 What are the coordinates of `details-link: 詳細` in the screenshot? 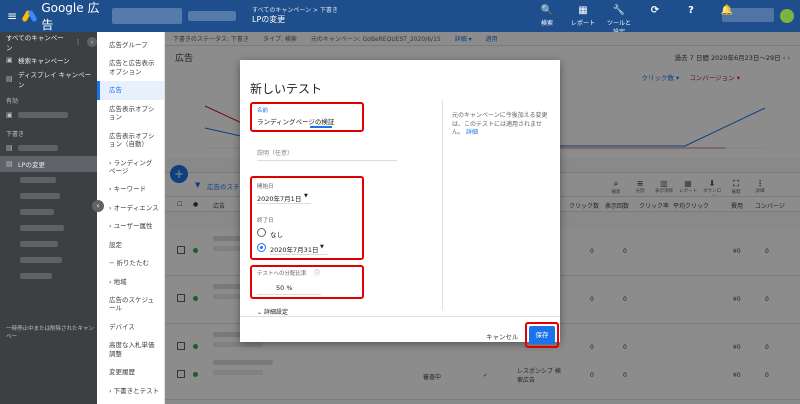 It's located at (472, 132).